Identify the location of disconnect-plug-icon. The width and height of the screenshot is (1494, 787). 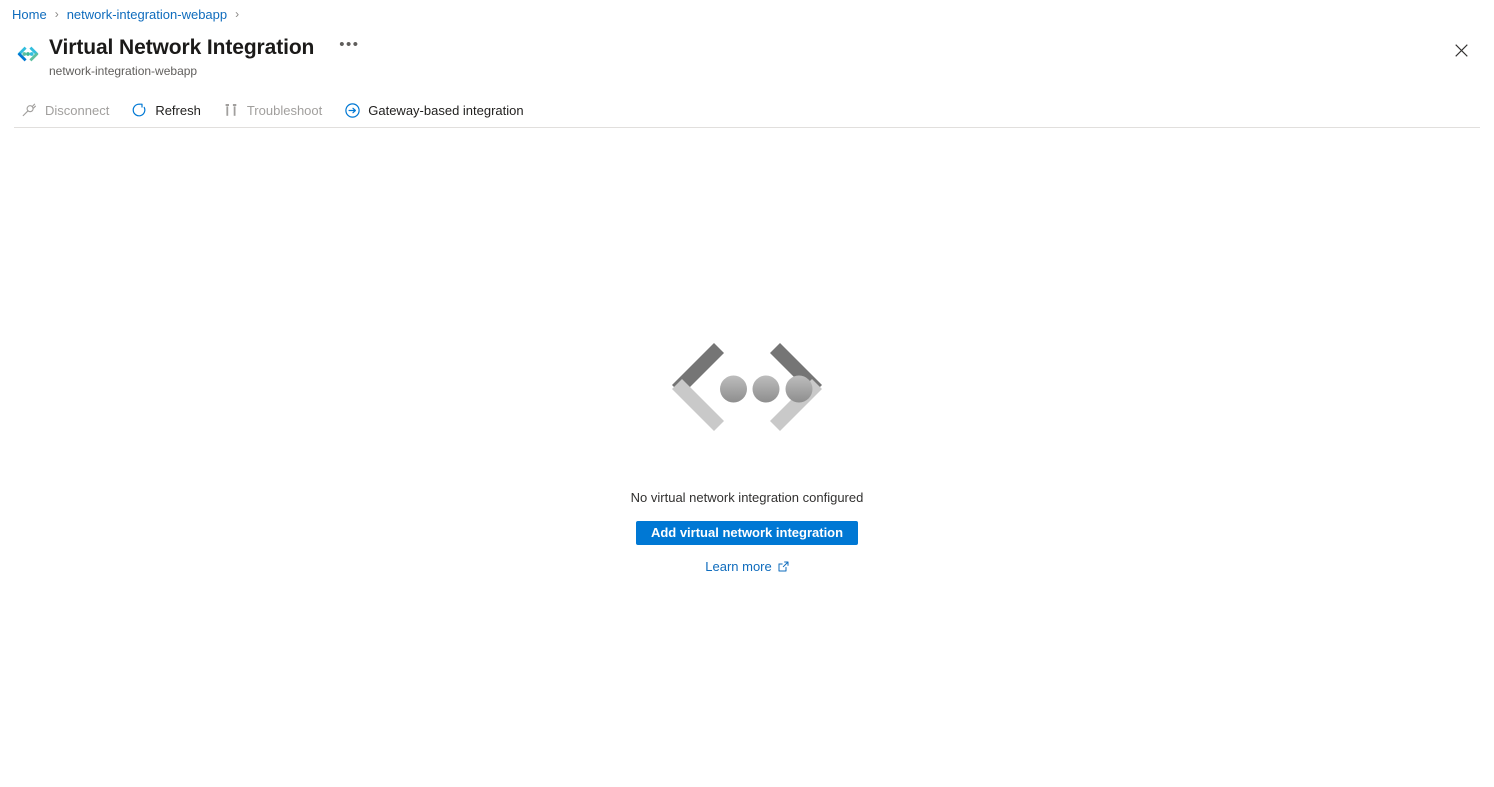
(29, 110).